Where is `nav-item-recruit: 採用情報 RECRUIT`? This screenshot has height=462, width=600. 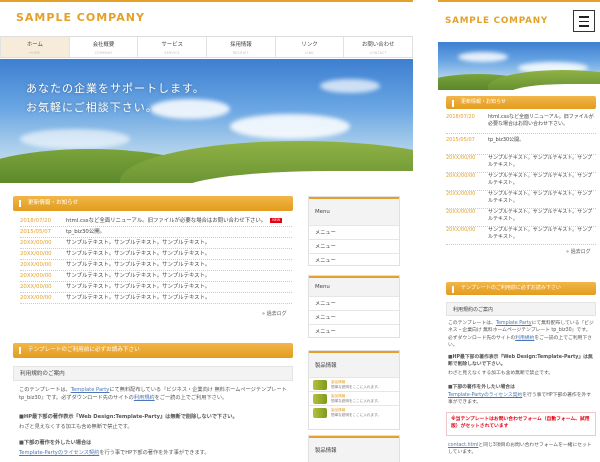
nav-item-recruit: 採用情報 RECRUIT is located at coordinates (241, 47).